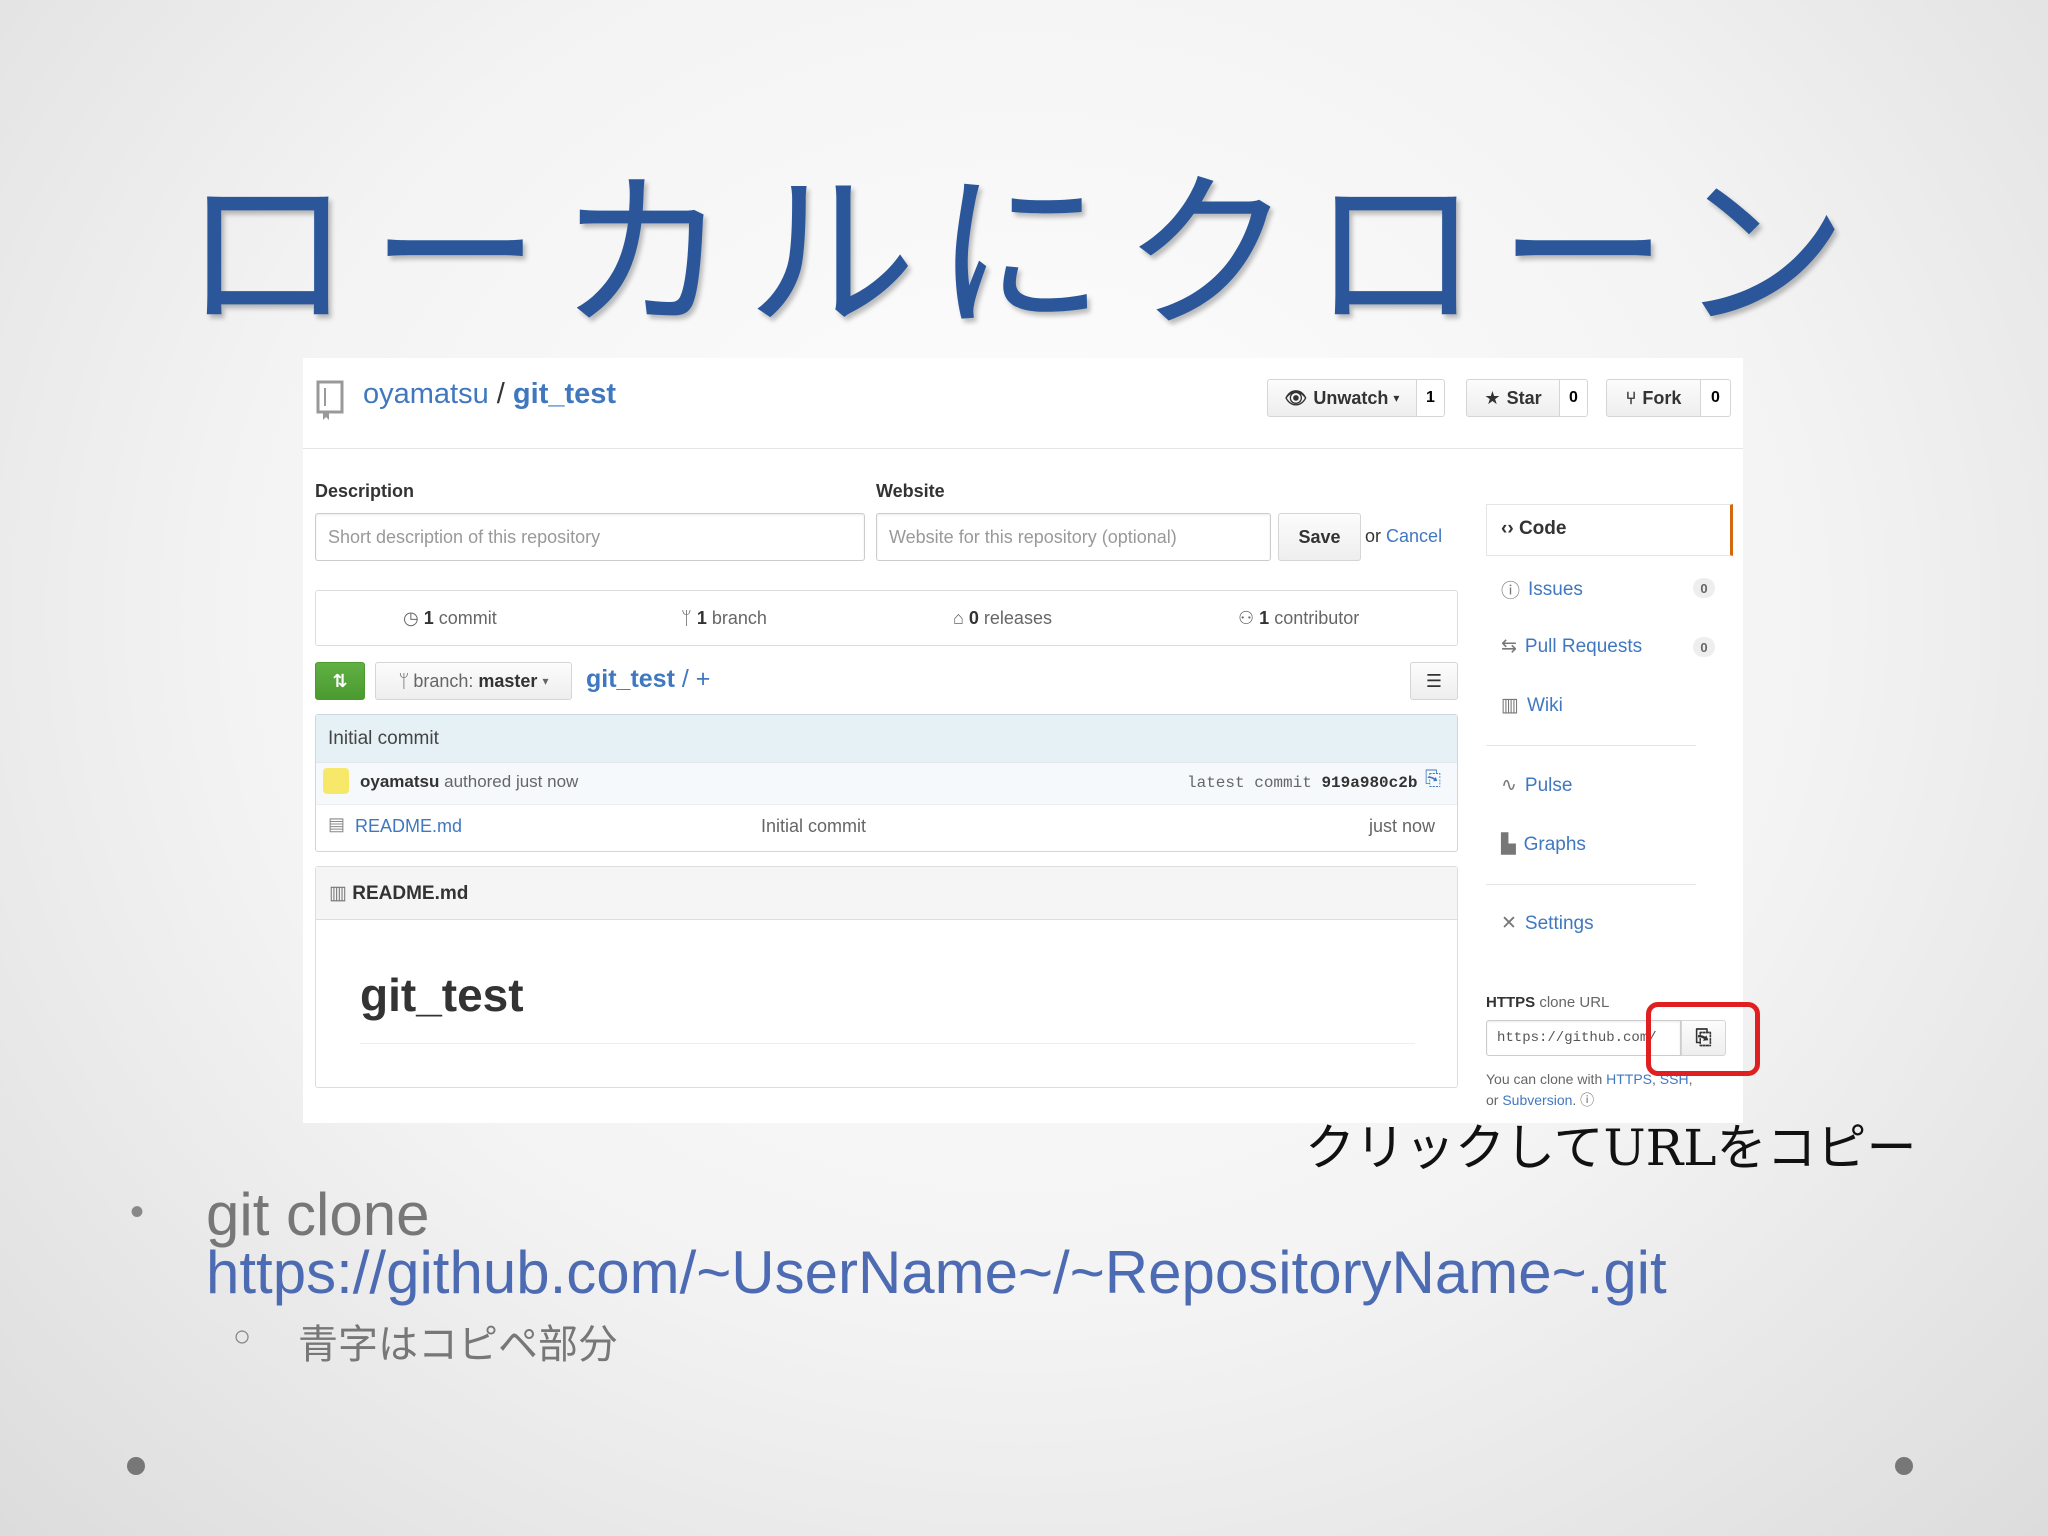 Image resolution: width=2048 pixels, height=1536 pixels. What do you see at coordinates (1704, 647) in the screenshot?
I see `pulls-counter: 0` at bounding box center [1704, 647].